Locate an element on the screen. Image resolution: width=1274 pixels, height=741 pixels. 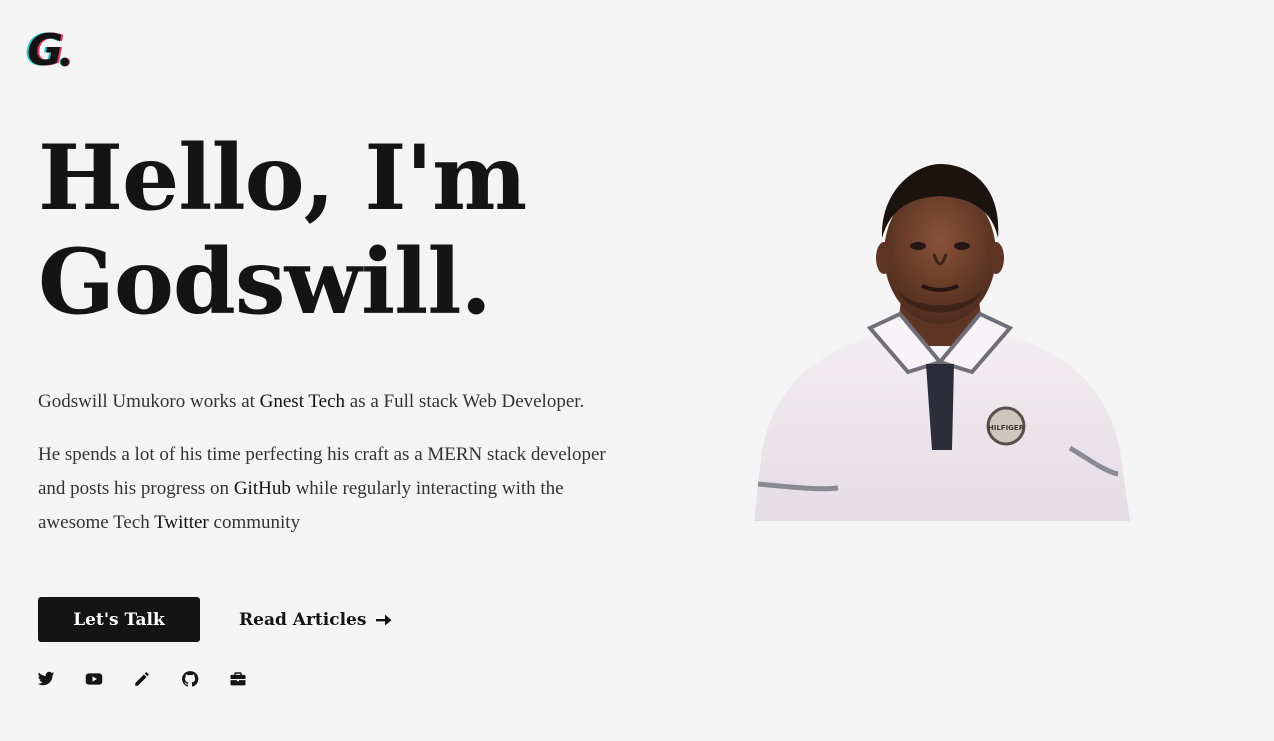
twitter-icon is located at coordinates (46, 678).